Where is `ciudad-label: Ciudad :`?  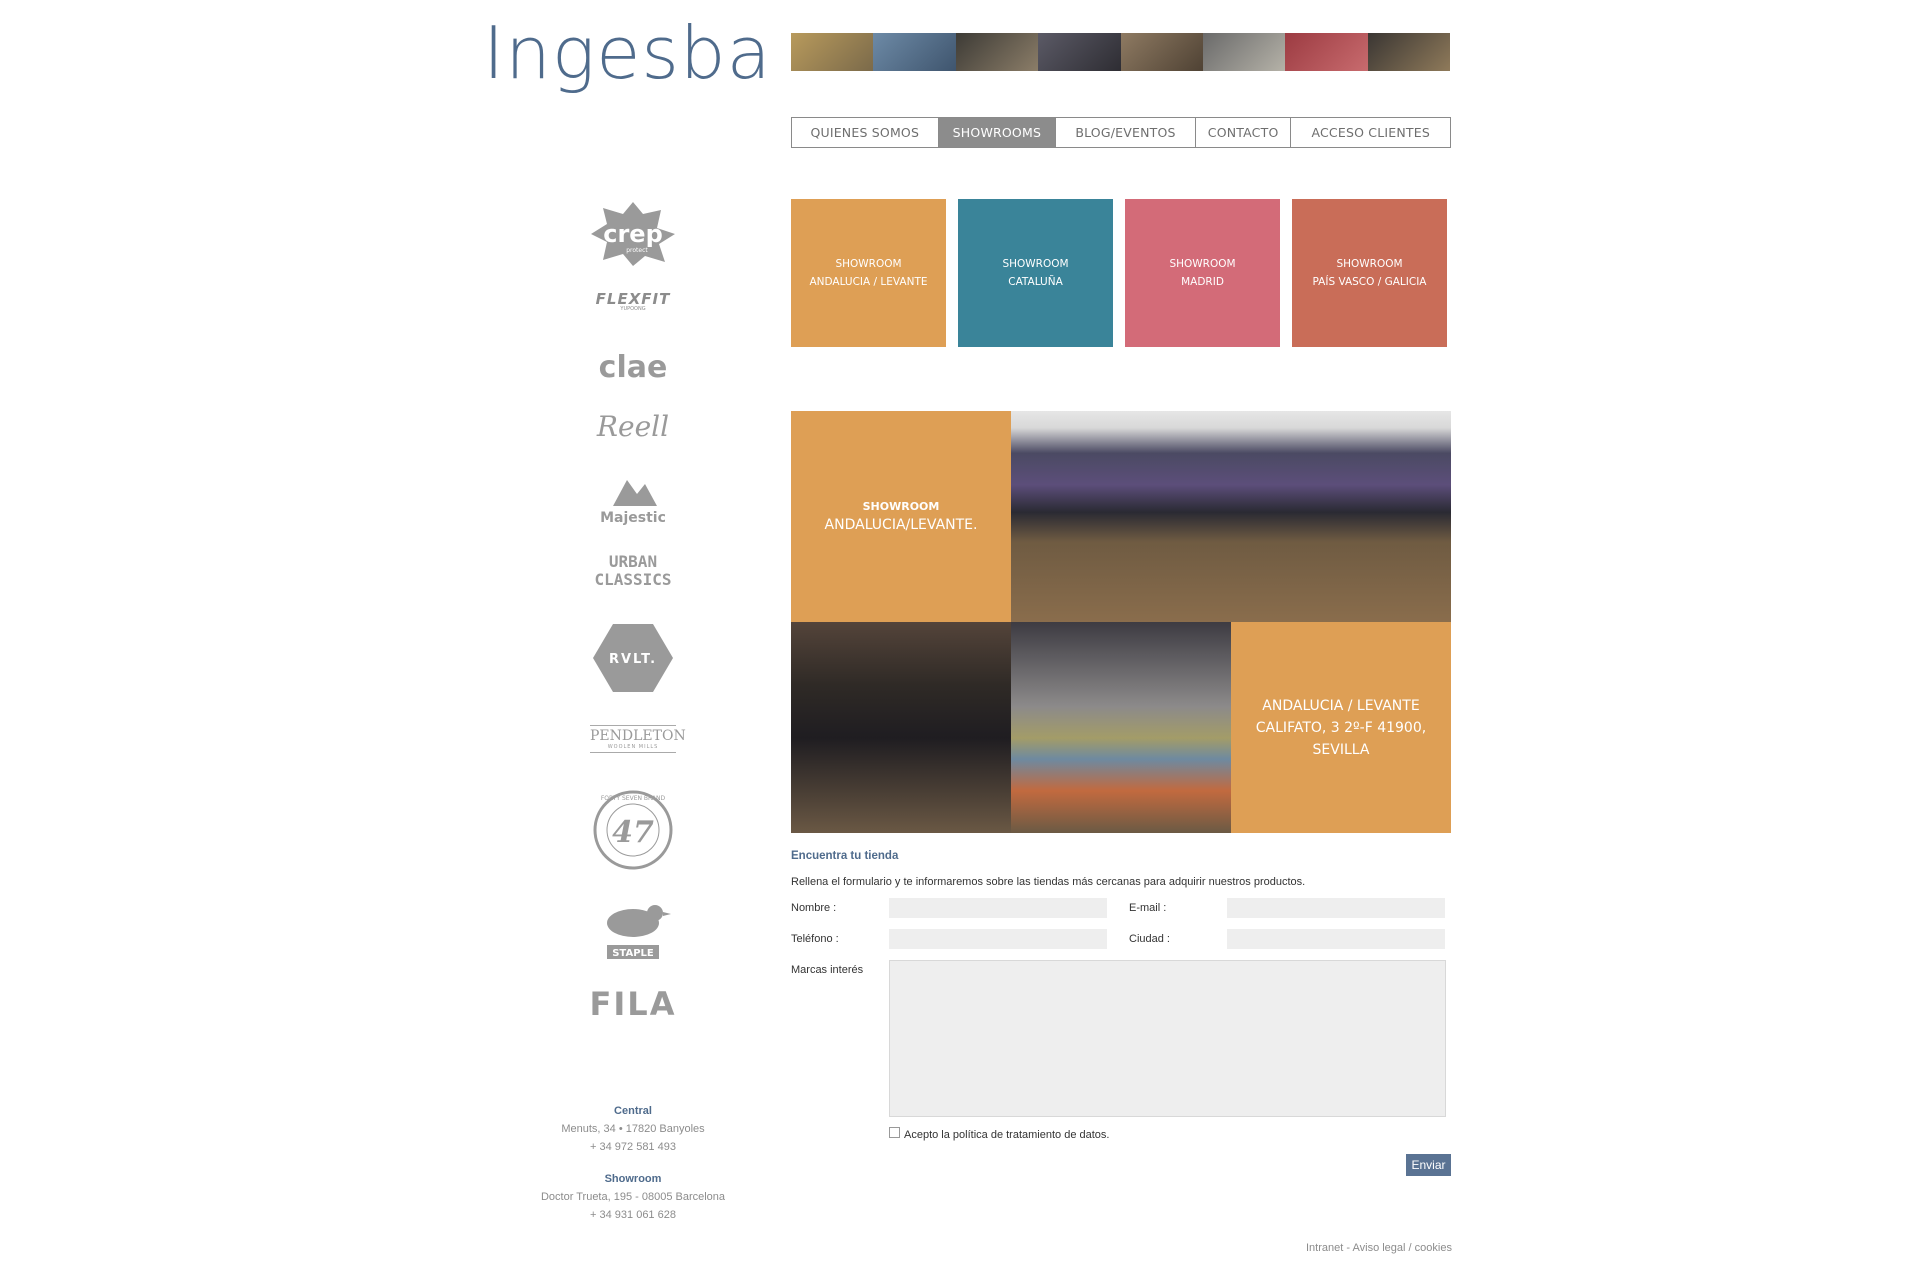
ciudad-label: Ciudad : is located at coordinates (1149, 939).